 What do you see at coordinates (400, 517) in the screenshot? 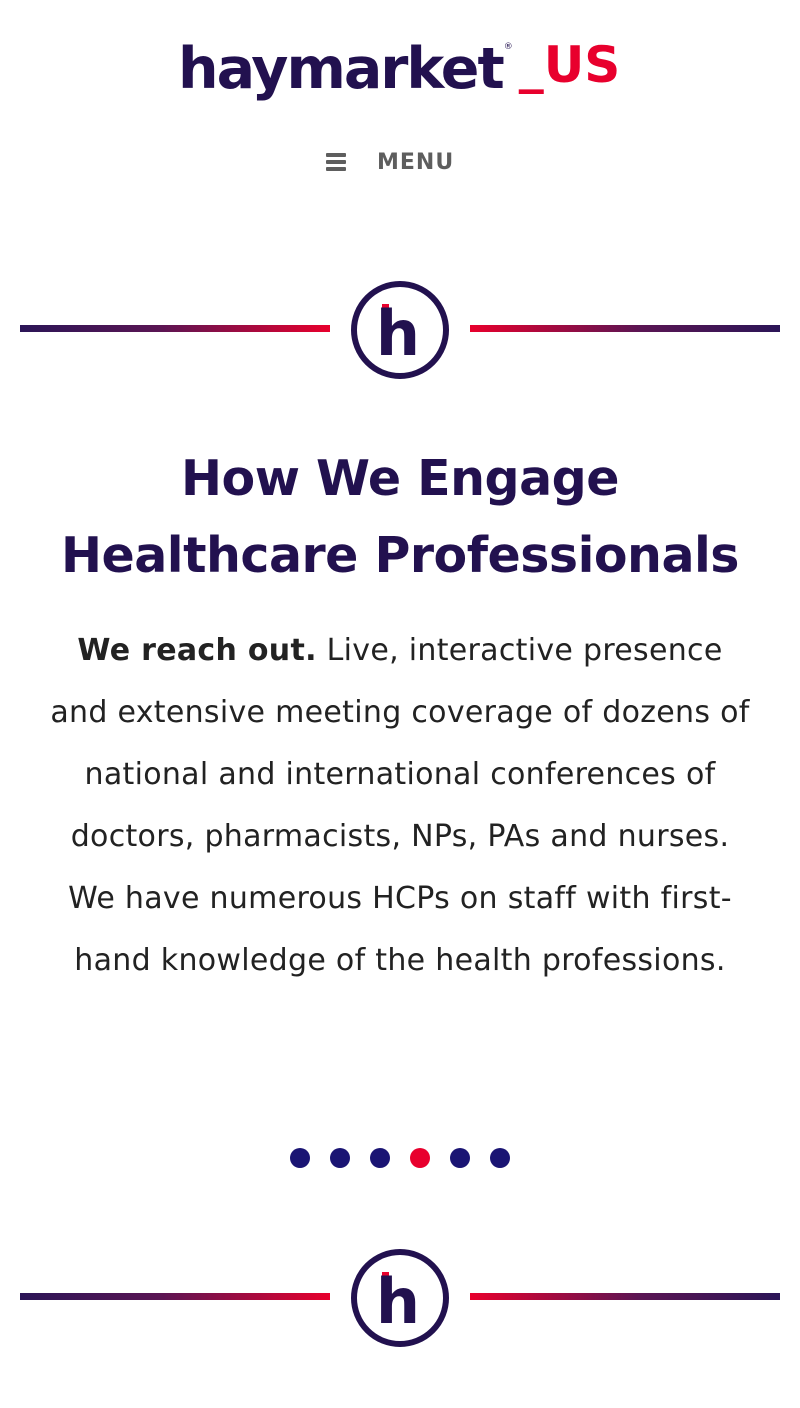
I see `section-title: How We Engage Healthcare Professionals` at bounding box center [400, 517].